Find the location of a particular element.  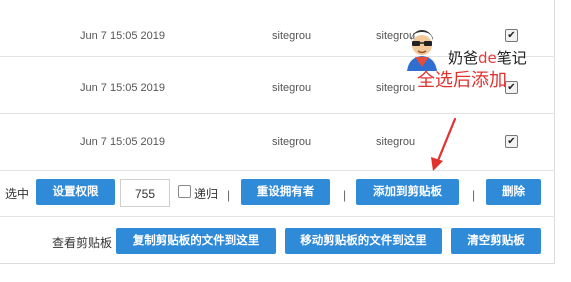

permission-input: 755 is located at coordinates (145, 193).